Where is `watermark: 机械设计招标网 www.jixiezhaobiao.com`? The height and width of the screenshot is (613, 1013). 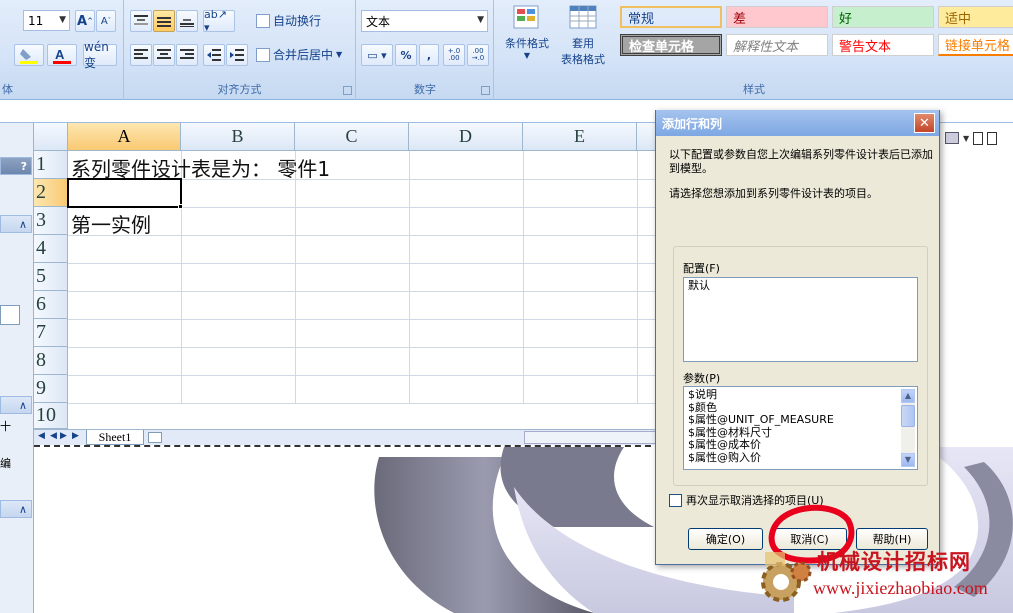 watermark: 机械设计招标网 www.jixiezhaobiao.com is located at coordinates (884, 575).